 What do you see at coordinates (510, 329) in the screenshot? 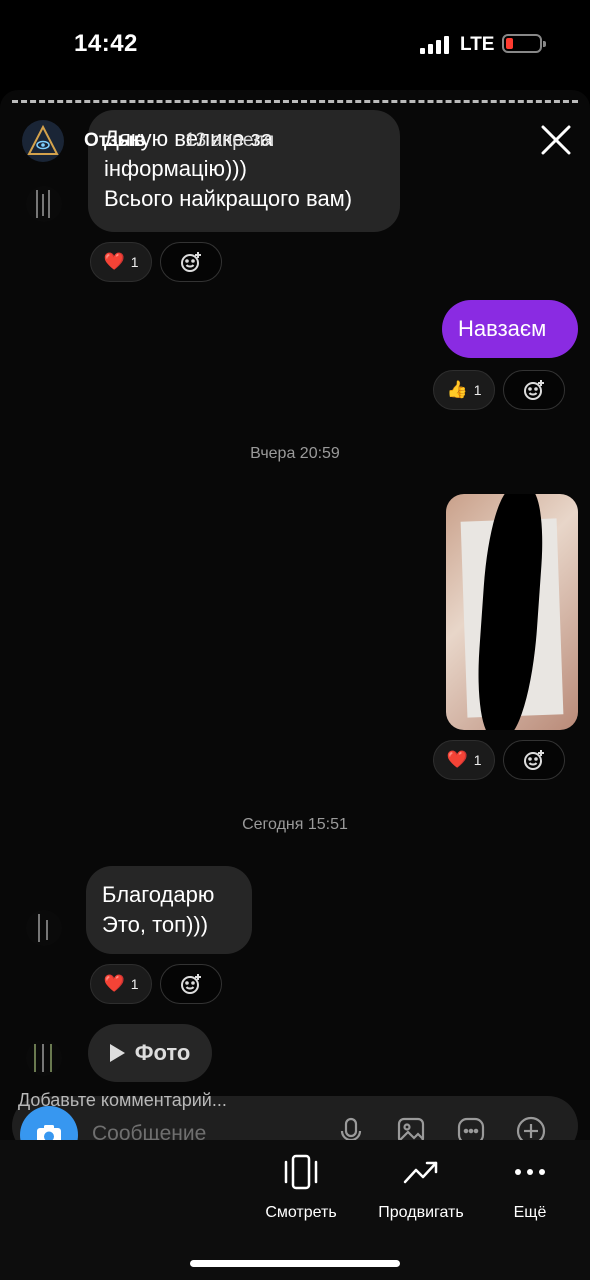
I see `outgoing-message: Навзаєм` at bounding box center [510, 329].